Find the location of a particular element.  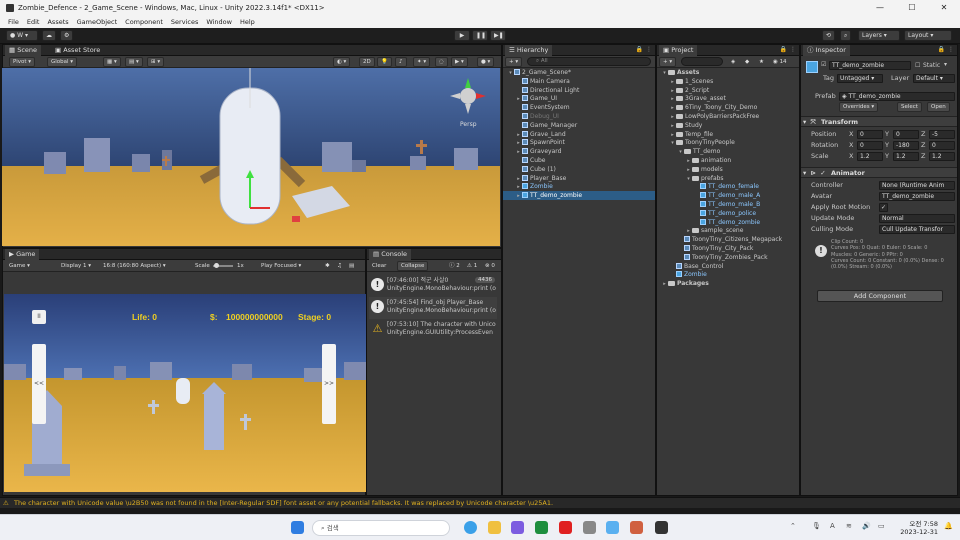

project-item: Zombie is located at coordinates (728, 274).